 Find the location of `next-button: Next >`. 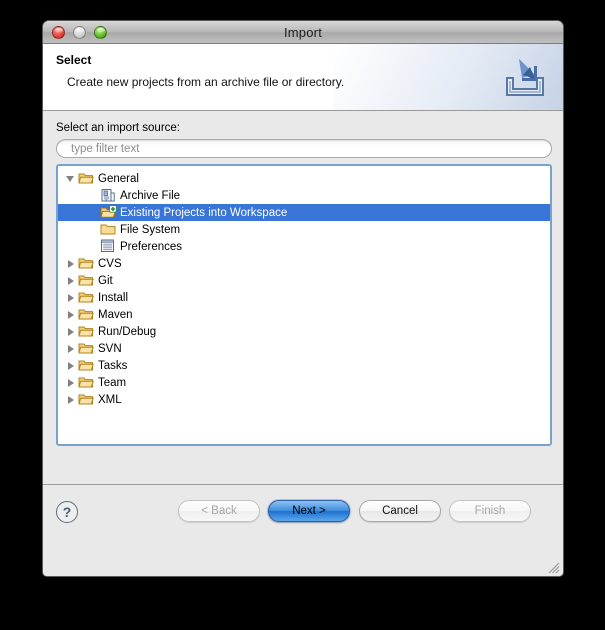

next-button: Next > is located at coordinates (309, 511).